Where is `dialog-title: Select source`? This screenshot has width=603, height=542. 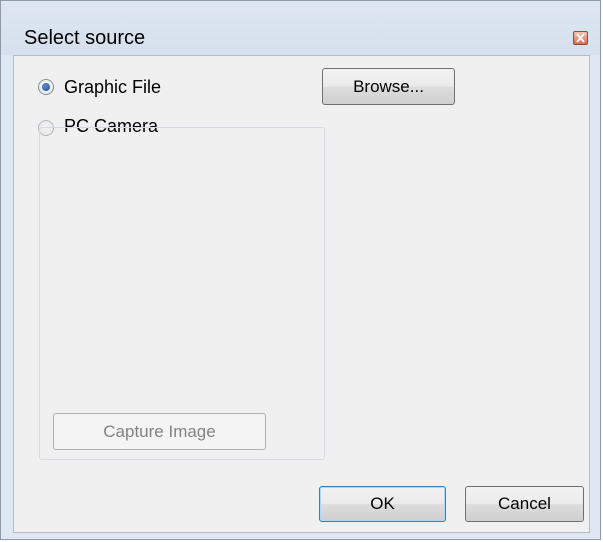
dialog-title: Select source is located at coordinates (85, 38).